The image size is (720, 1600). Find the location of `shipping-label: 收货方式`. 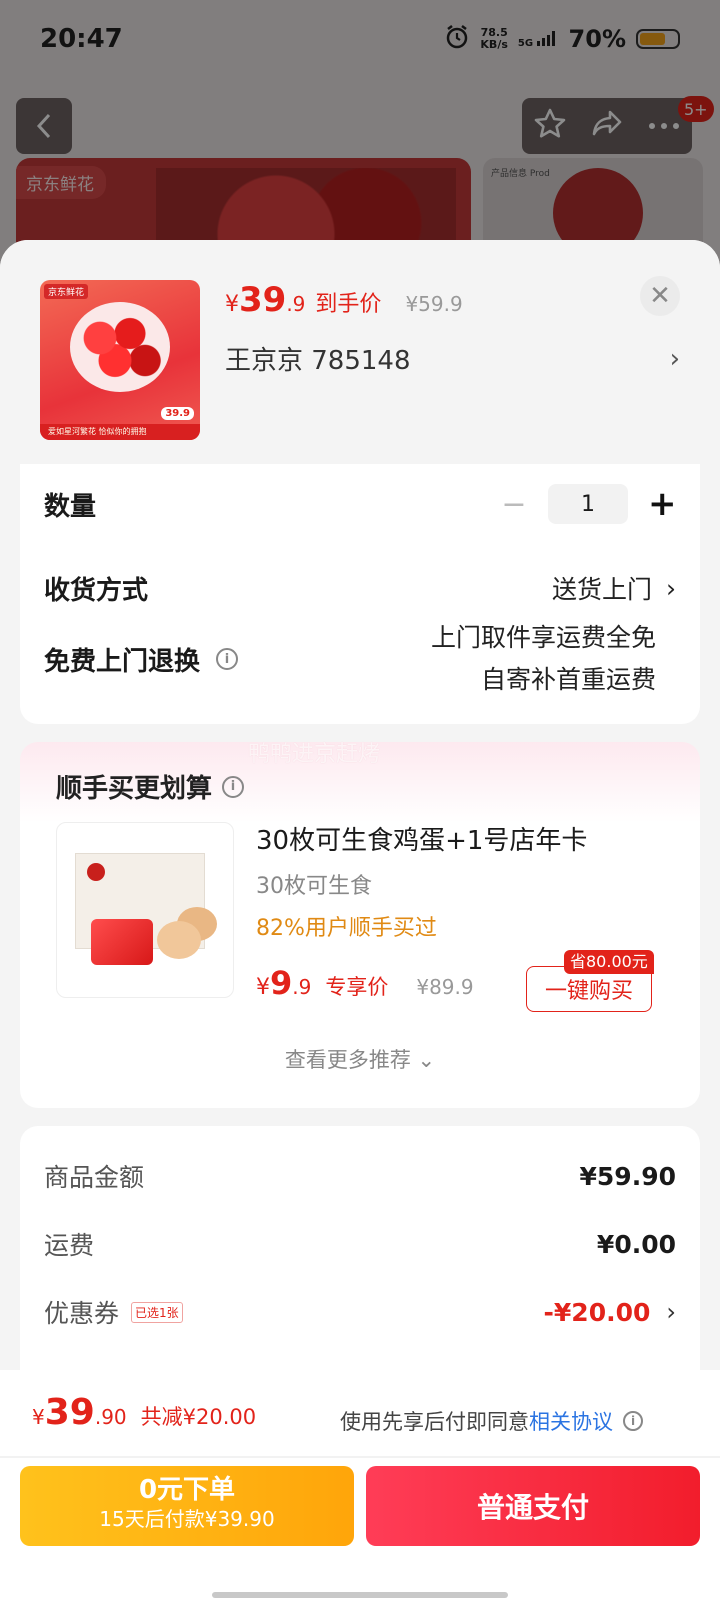

shipping-label: 收货方式 is located at coordinates (96, 590).